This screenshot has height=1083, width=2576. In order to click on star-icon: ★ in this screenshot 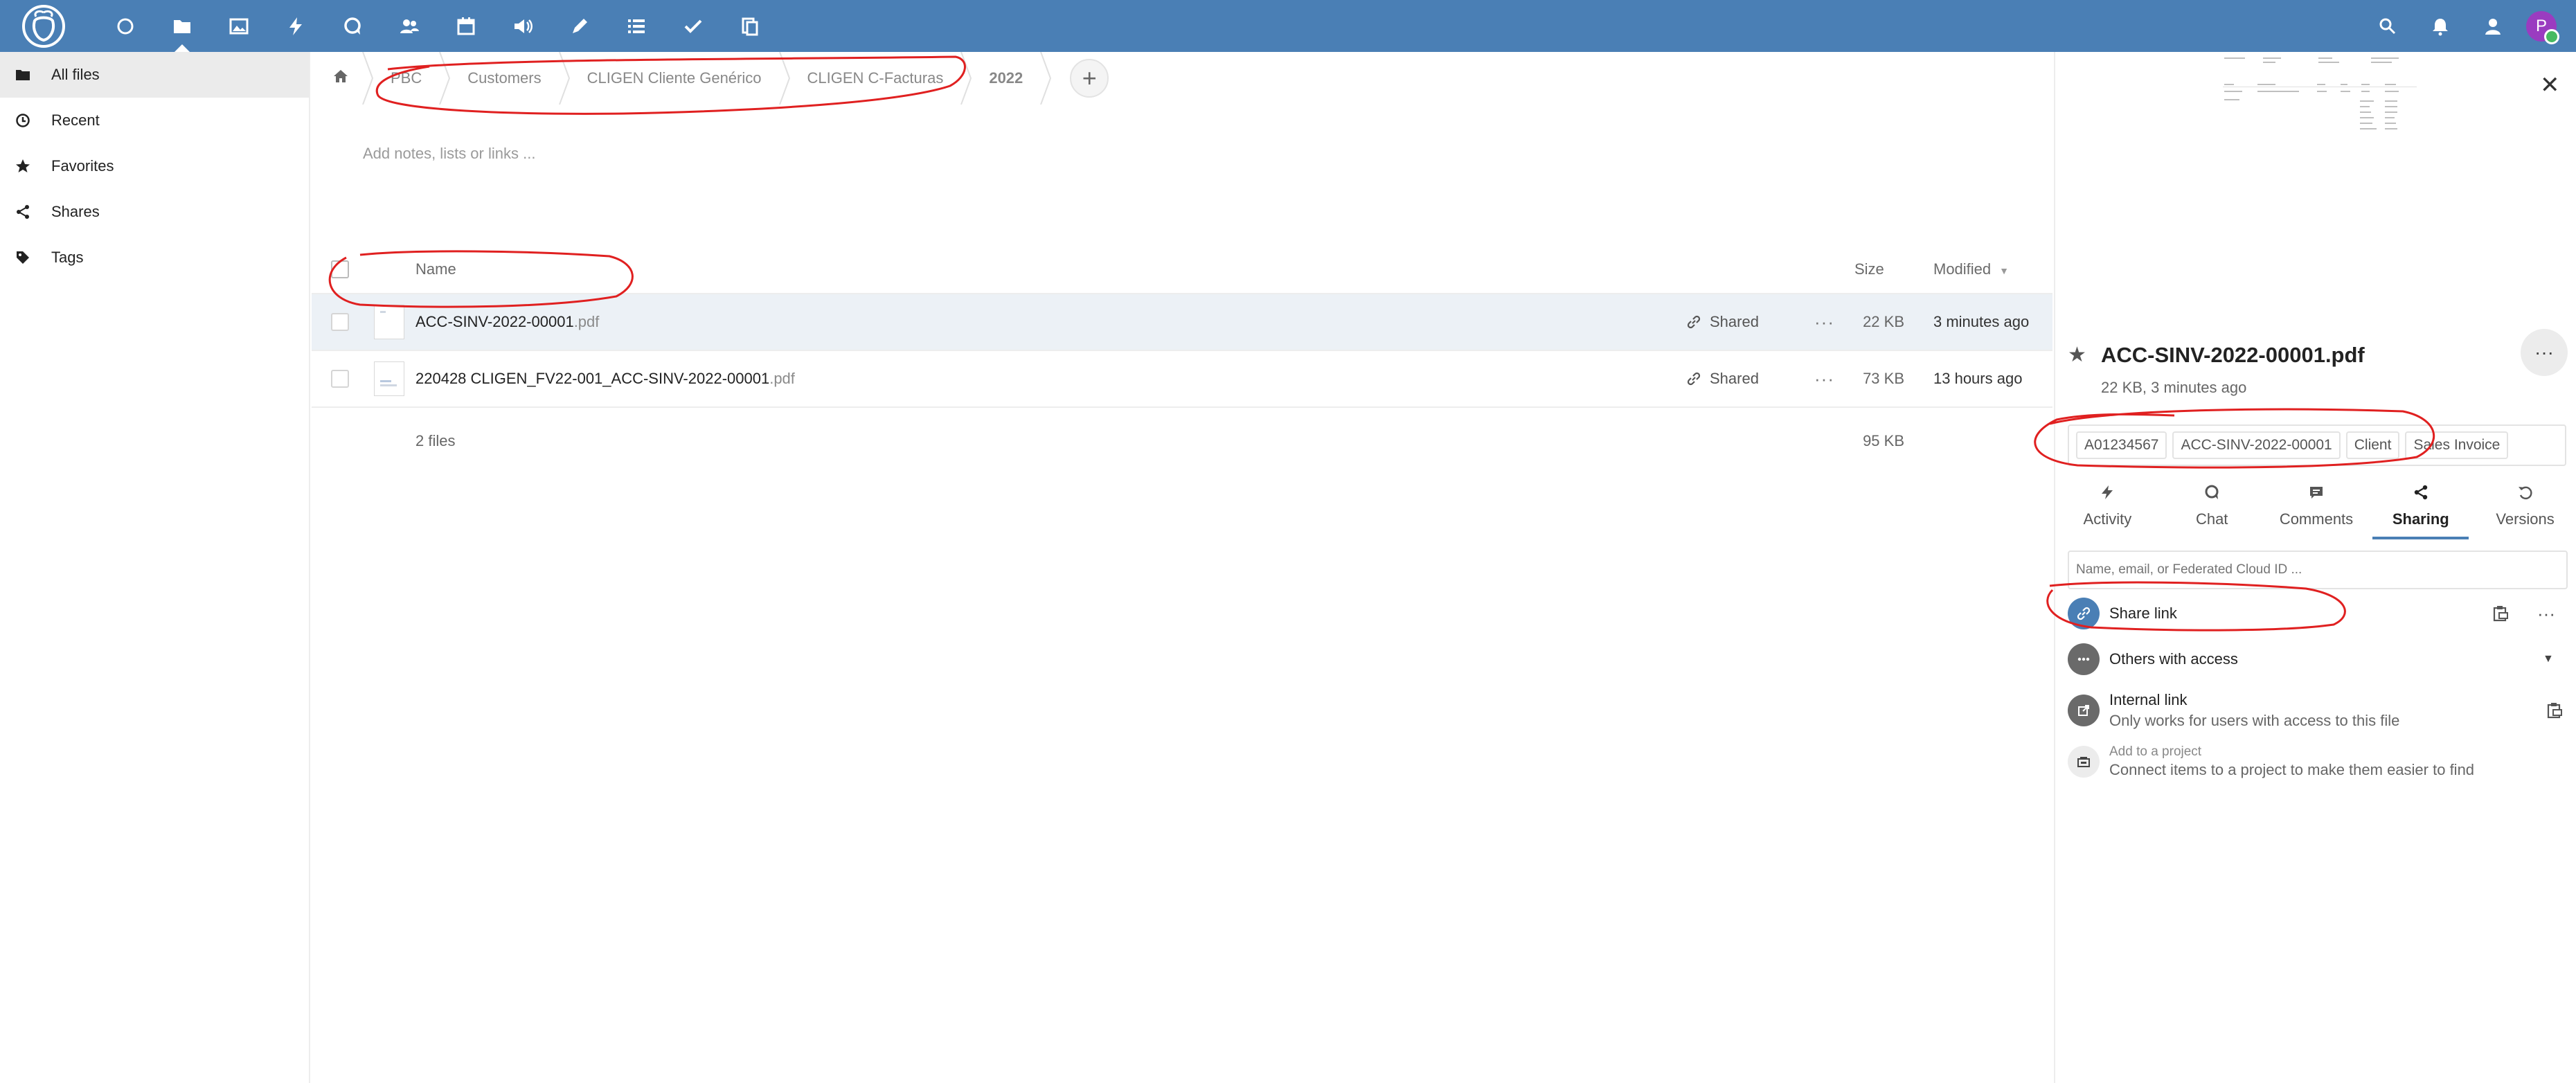, I will do `click(2077, 355)`.